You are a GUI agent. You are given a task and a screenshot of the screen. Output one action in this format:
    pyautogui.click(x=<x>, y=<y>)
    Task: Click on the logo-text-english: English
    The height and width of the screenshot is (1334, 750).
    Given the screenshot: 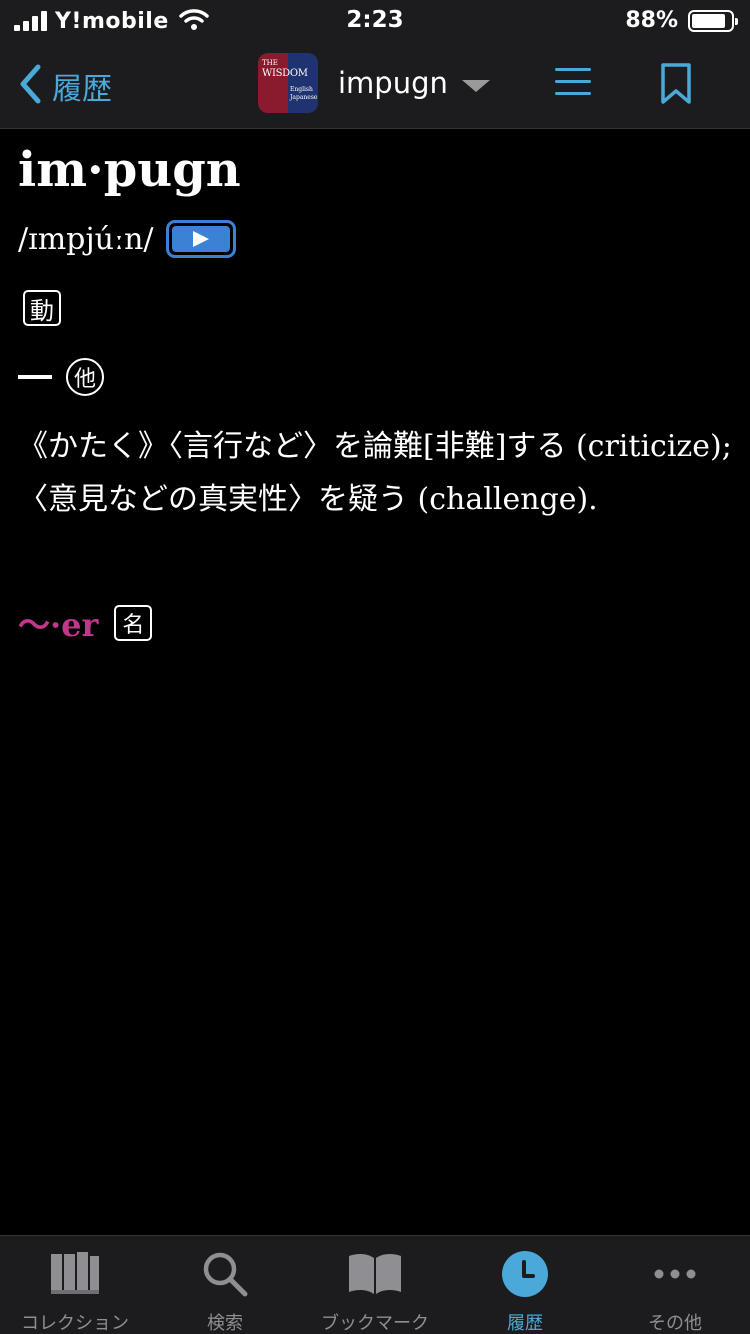 What is the action you would take?
    pyautogui.click(x=301, y=89)
    